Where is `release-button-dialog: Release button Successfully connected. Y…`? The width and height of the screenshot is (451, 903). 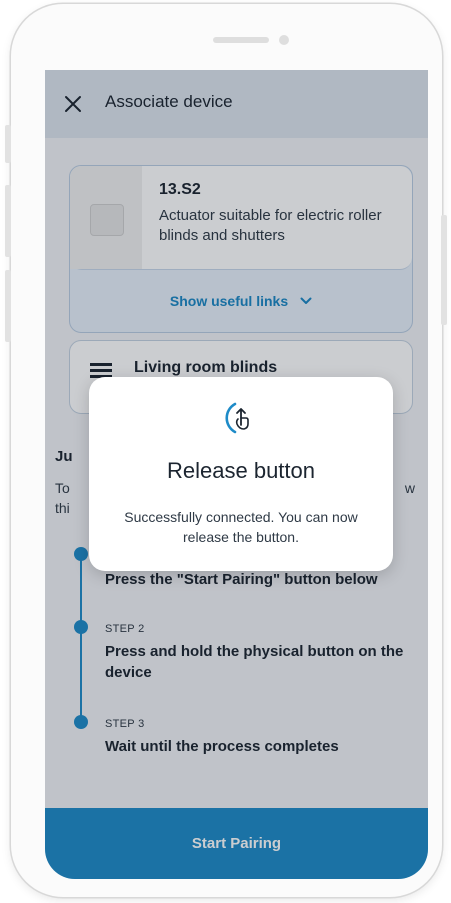 release-button-dialog: Release button Successfully connected. Y… is located at coordinates (241, 474).